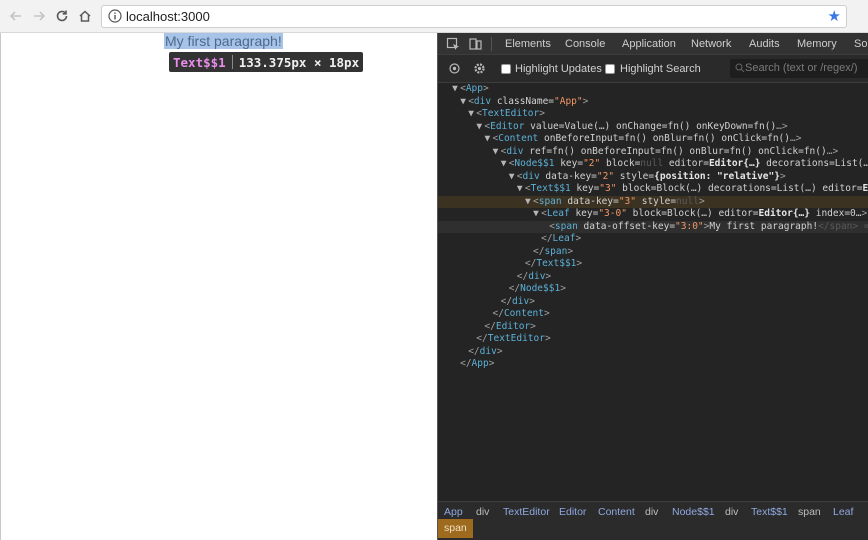 The width and height of the screenshot is (868, 540). What do you see at coordinates (832, 151) in the screenshot?
I see `tag-bracket: …>` at bounding box center [832, 151].